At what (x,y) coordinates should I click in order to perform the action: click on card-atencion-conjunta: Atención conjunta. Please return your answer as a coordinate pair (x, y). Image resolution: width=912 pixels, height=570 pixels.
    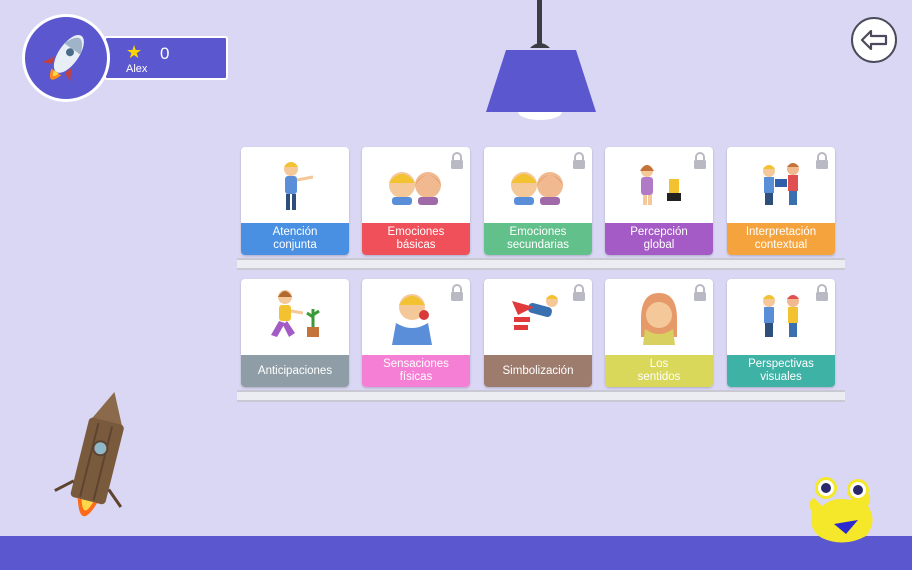
    Looking at the image, I should click on (295, 201).